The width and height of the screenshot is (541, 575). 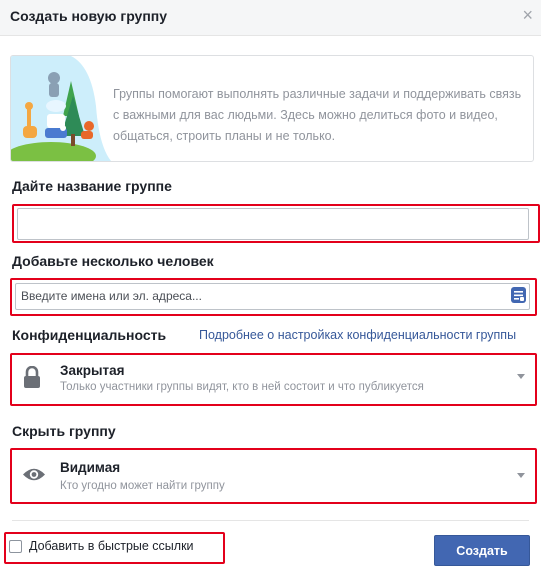 I want to click on visibility-label: Скрыть группу, so click(x=64, y=431).